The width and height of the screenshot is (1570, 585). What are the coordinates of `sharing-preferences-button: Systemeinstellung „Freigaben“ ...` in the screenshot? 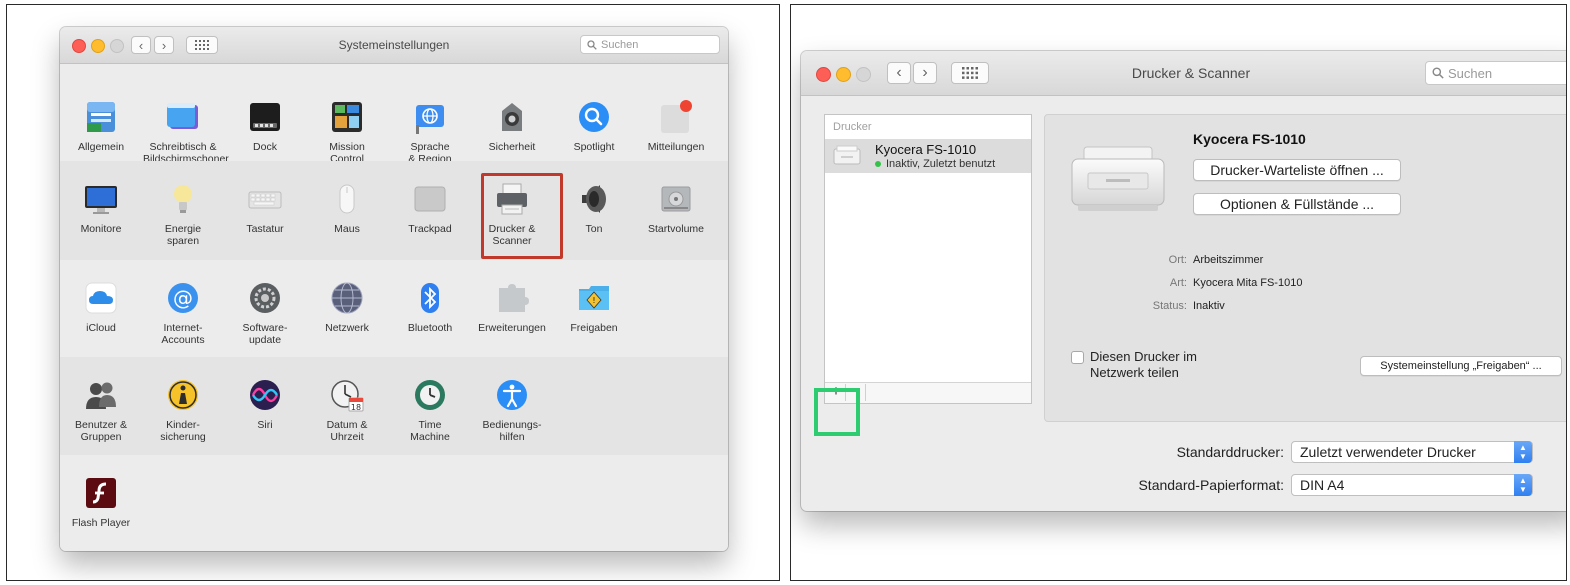 It's located at (1461, 366).